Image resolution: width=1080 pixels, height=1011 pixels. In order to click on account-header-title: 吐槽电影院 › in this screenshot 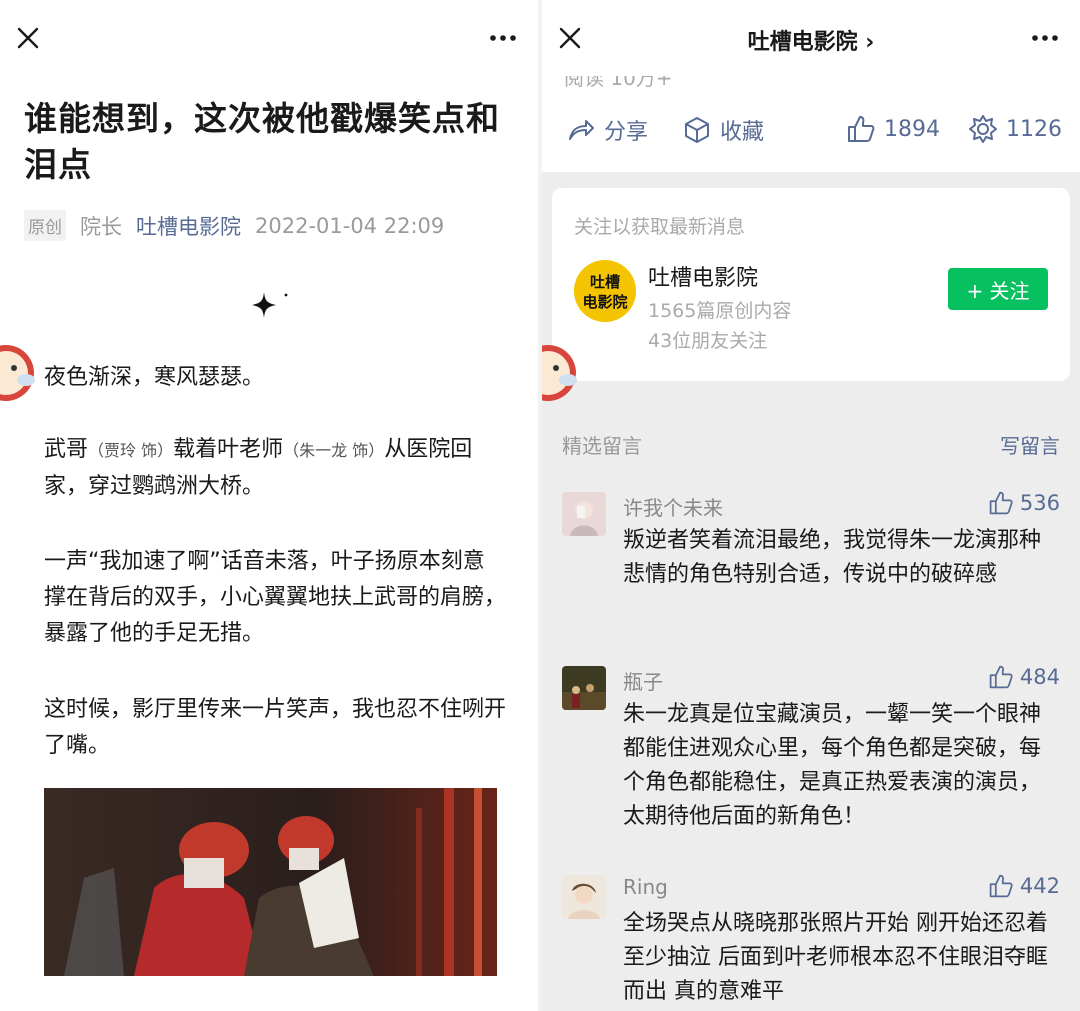, I will do `click(811, 40)`.